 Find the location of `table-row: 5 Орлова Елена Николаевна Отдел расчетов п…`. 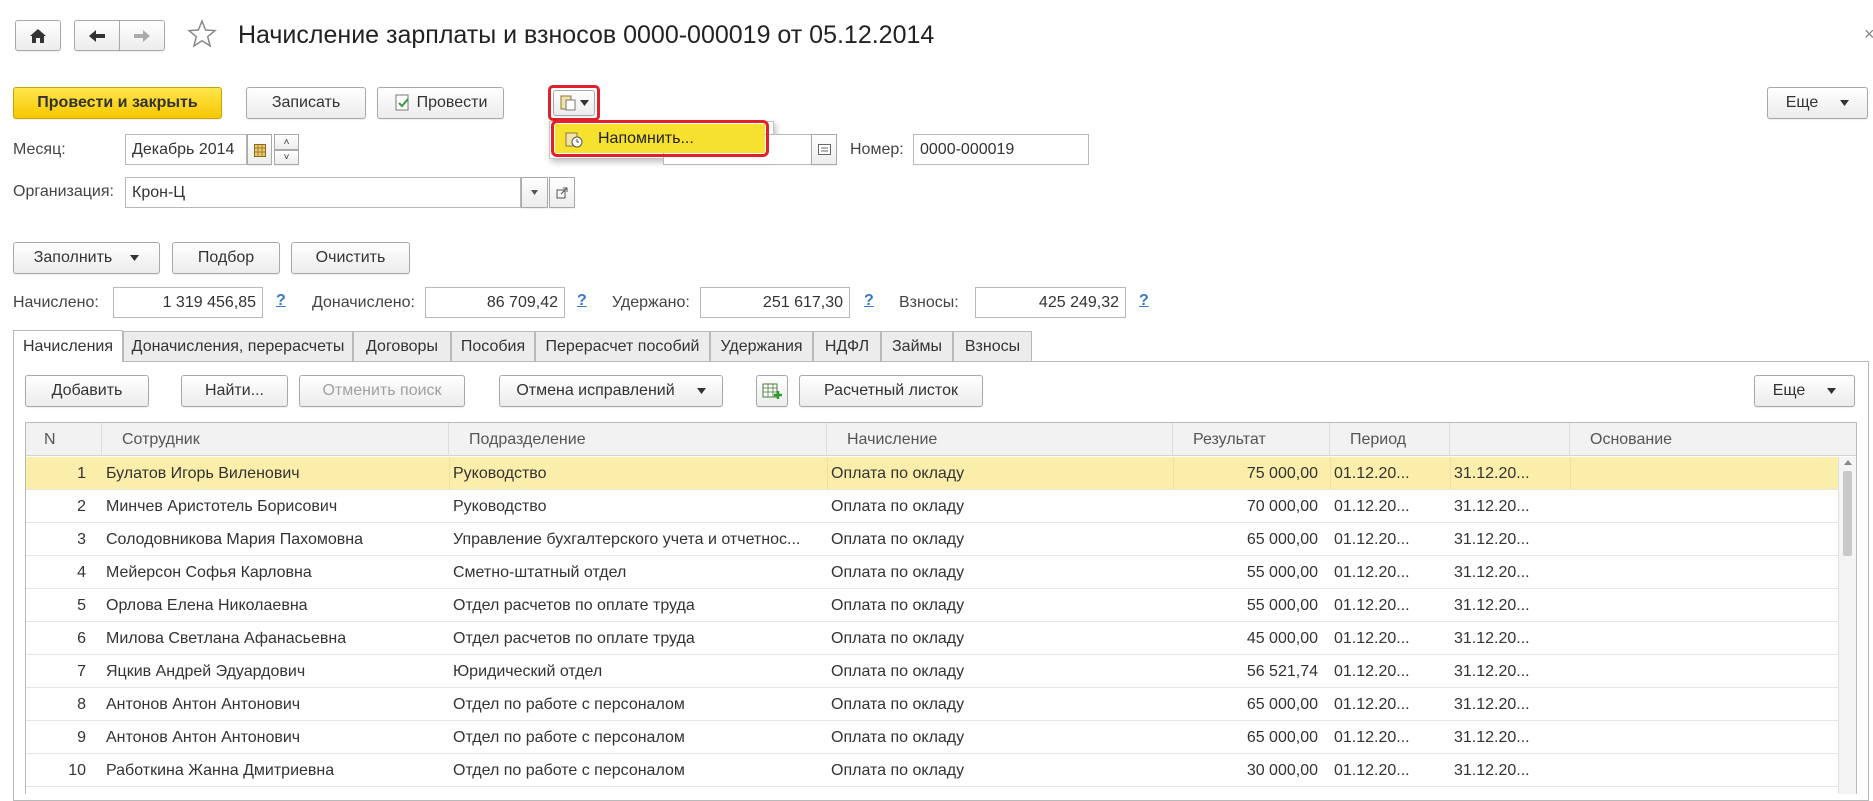

table-row: 5 Орлова Елена Николаевна Отдел расчетов п… is located at coordinates (932, 605).